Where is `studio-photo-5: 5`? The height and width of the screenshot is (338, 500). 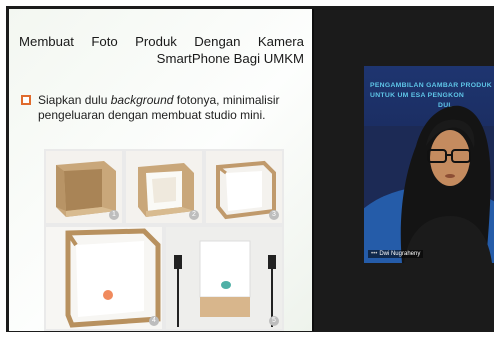 studio-photo-5: 5 is located at coordinates (224, 278).